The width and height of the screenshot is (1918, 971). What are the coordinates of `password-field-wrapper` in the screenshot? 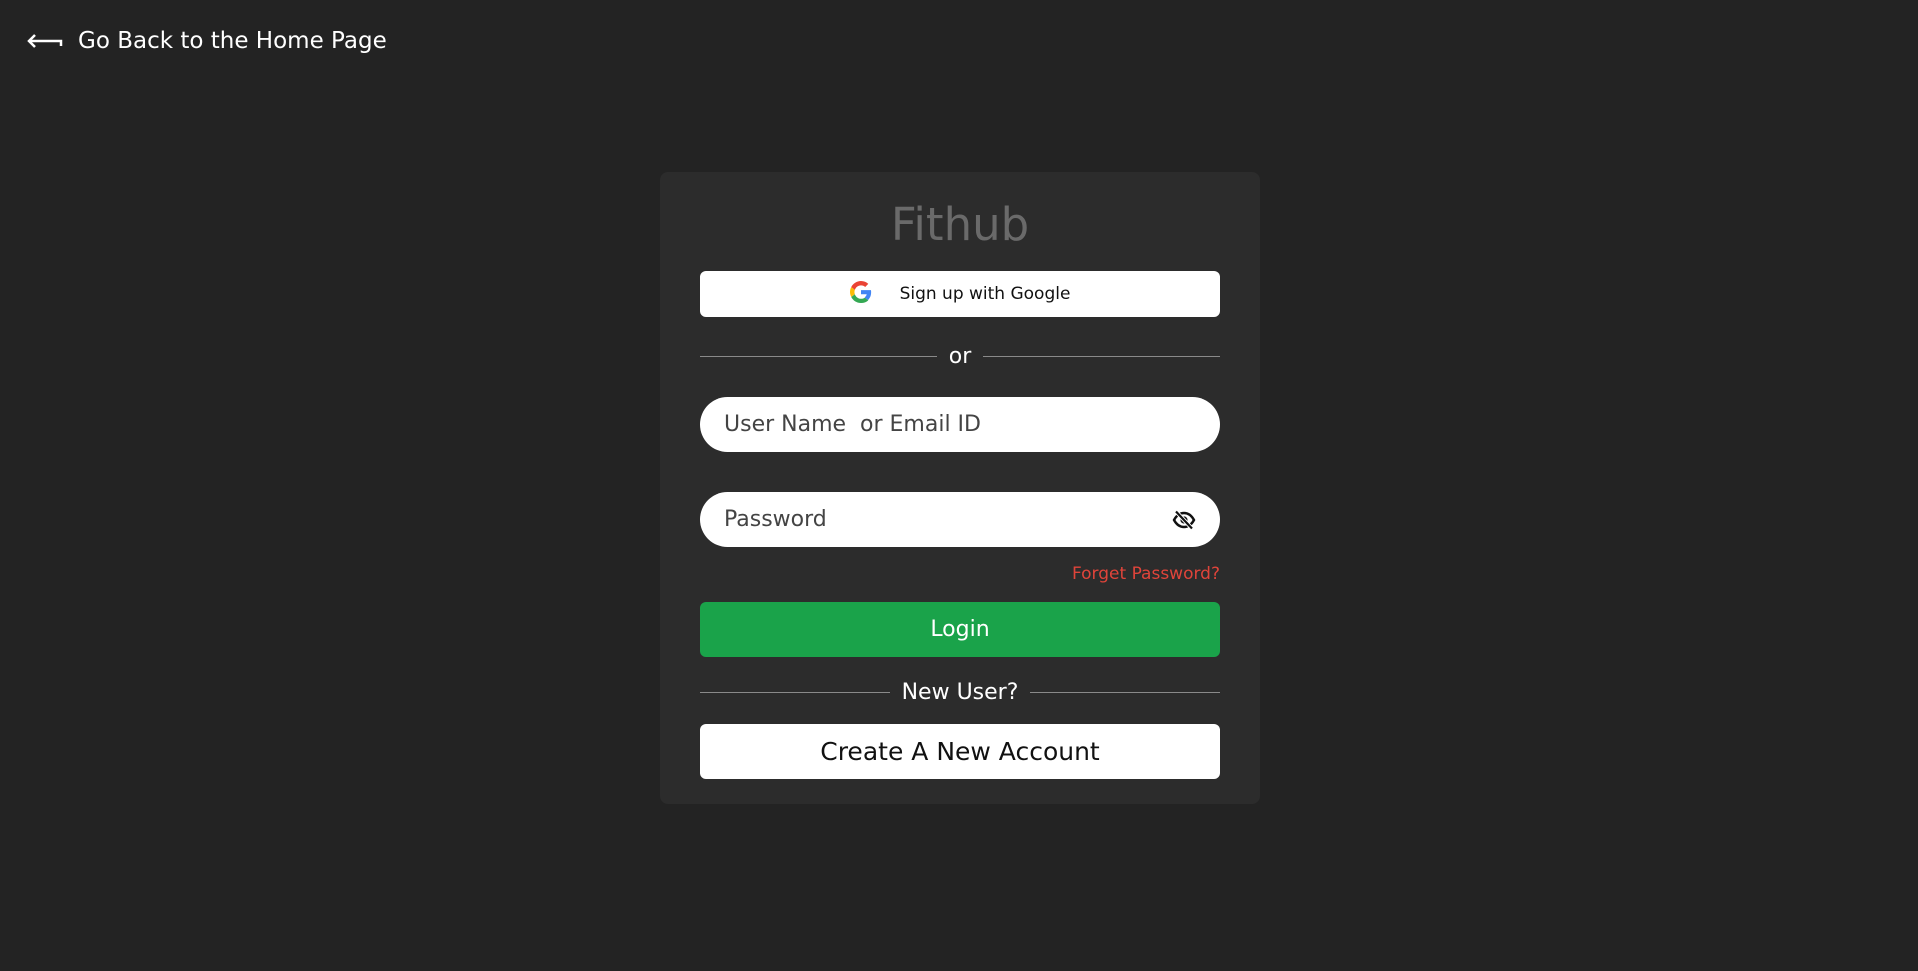 It's located at (960, 519).